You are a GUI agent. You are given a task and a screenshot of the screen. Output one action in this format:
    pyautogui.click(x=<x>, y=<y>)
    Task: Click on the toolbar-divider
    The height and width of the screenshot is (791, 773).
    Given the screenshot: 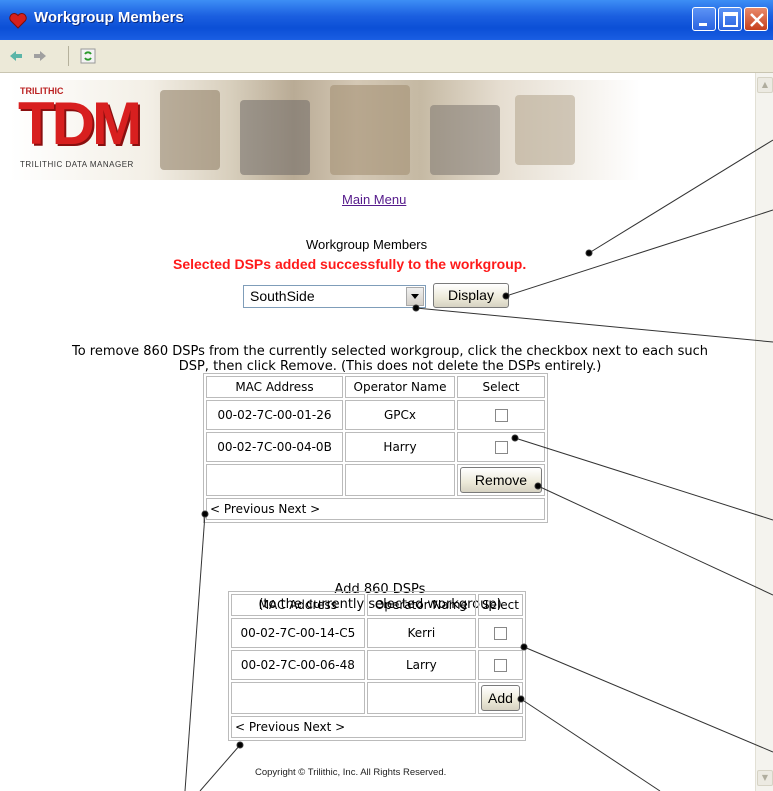 What is the action you would take?
    pyautogui.click(x=68, y=56)
    